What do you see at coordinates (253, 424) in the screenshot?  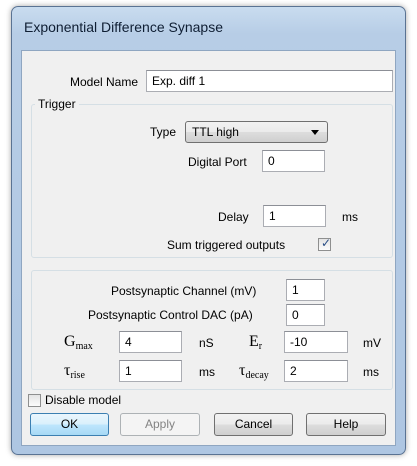 I see `cancel-button: Cancel` at bounding box center [253, 424].